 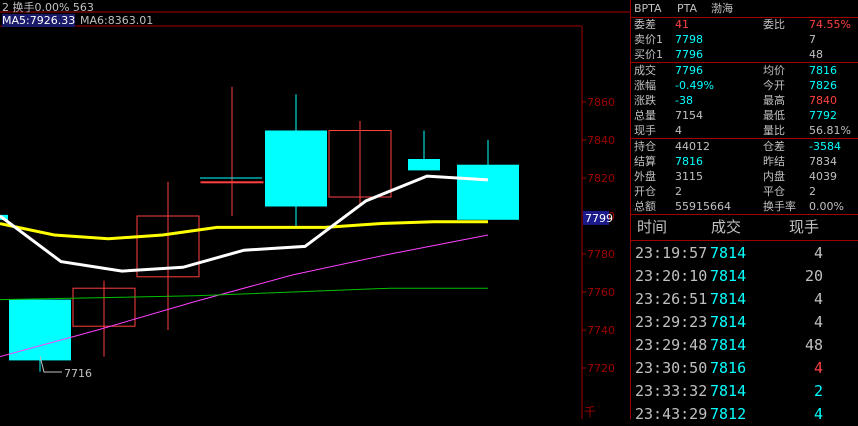 What do you see at coordinates (744, 206) in the screenshot?
I see `quote-row: 总额 55915664 换手率 0.00%` at bounding box center [744, 206].